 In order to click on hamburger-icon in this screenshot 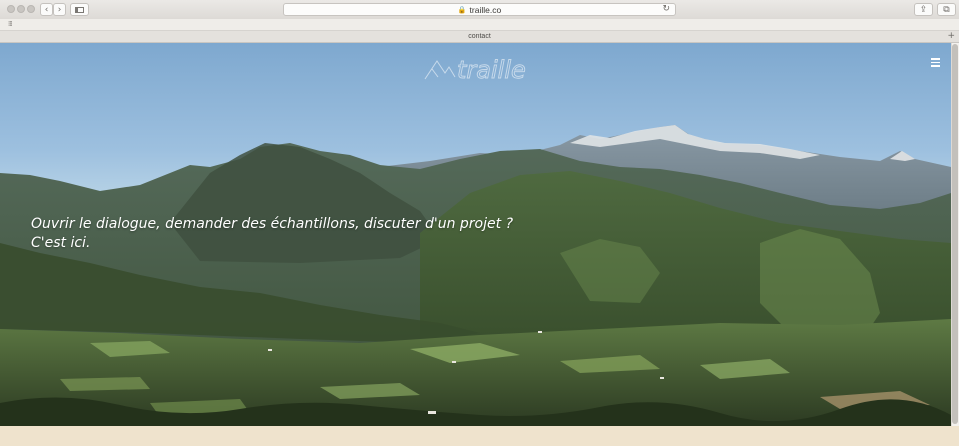, I will do `click(935, 62)`.